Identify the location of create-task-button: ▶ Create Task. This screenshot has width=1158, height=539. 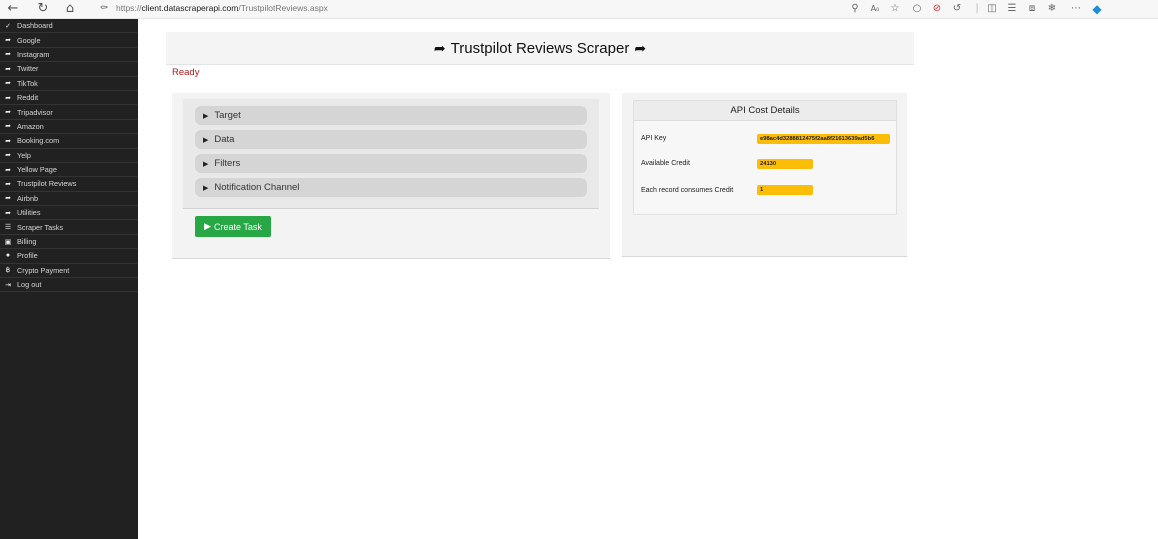
(233, 226).